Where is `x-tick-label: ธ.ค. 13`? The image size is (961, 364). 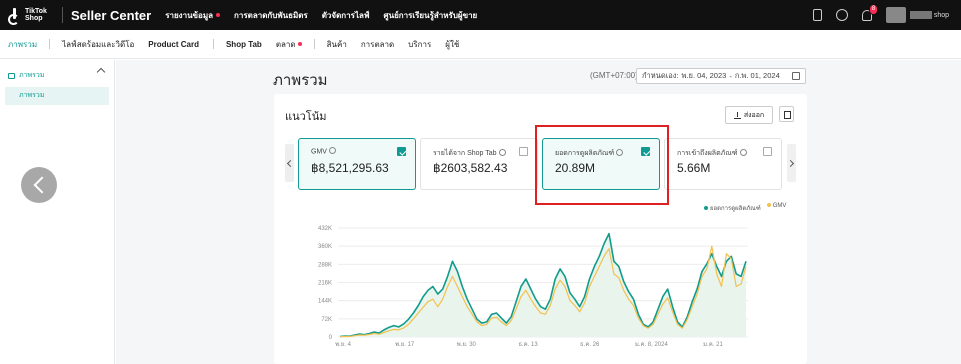
x-tick-label: ธ.ค. 13 is located at coordinates (528, 344).